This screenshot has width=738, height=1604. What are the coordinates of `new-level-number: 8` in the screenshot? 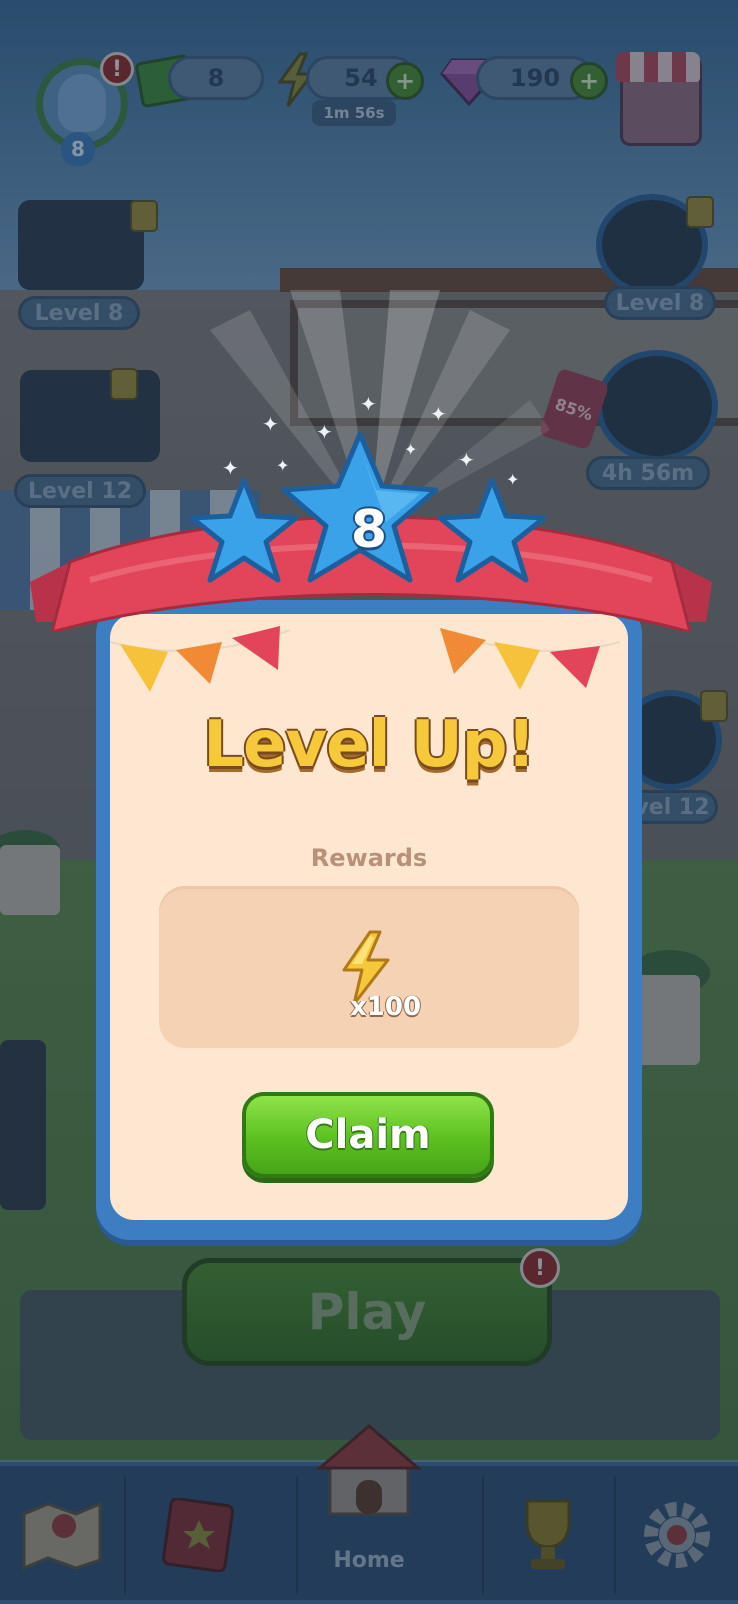 It's located at (369, 530).